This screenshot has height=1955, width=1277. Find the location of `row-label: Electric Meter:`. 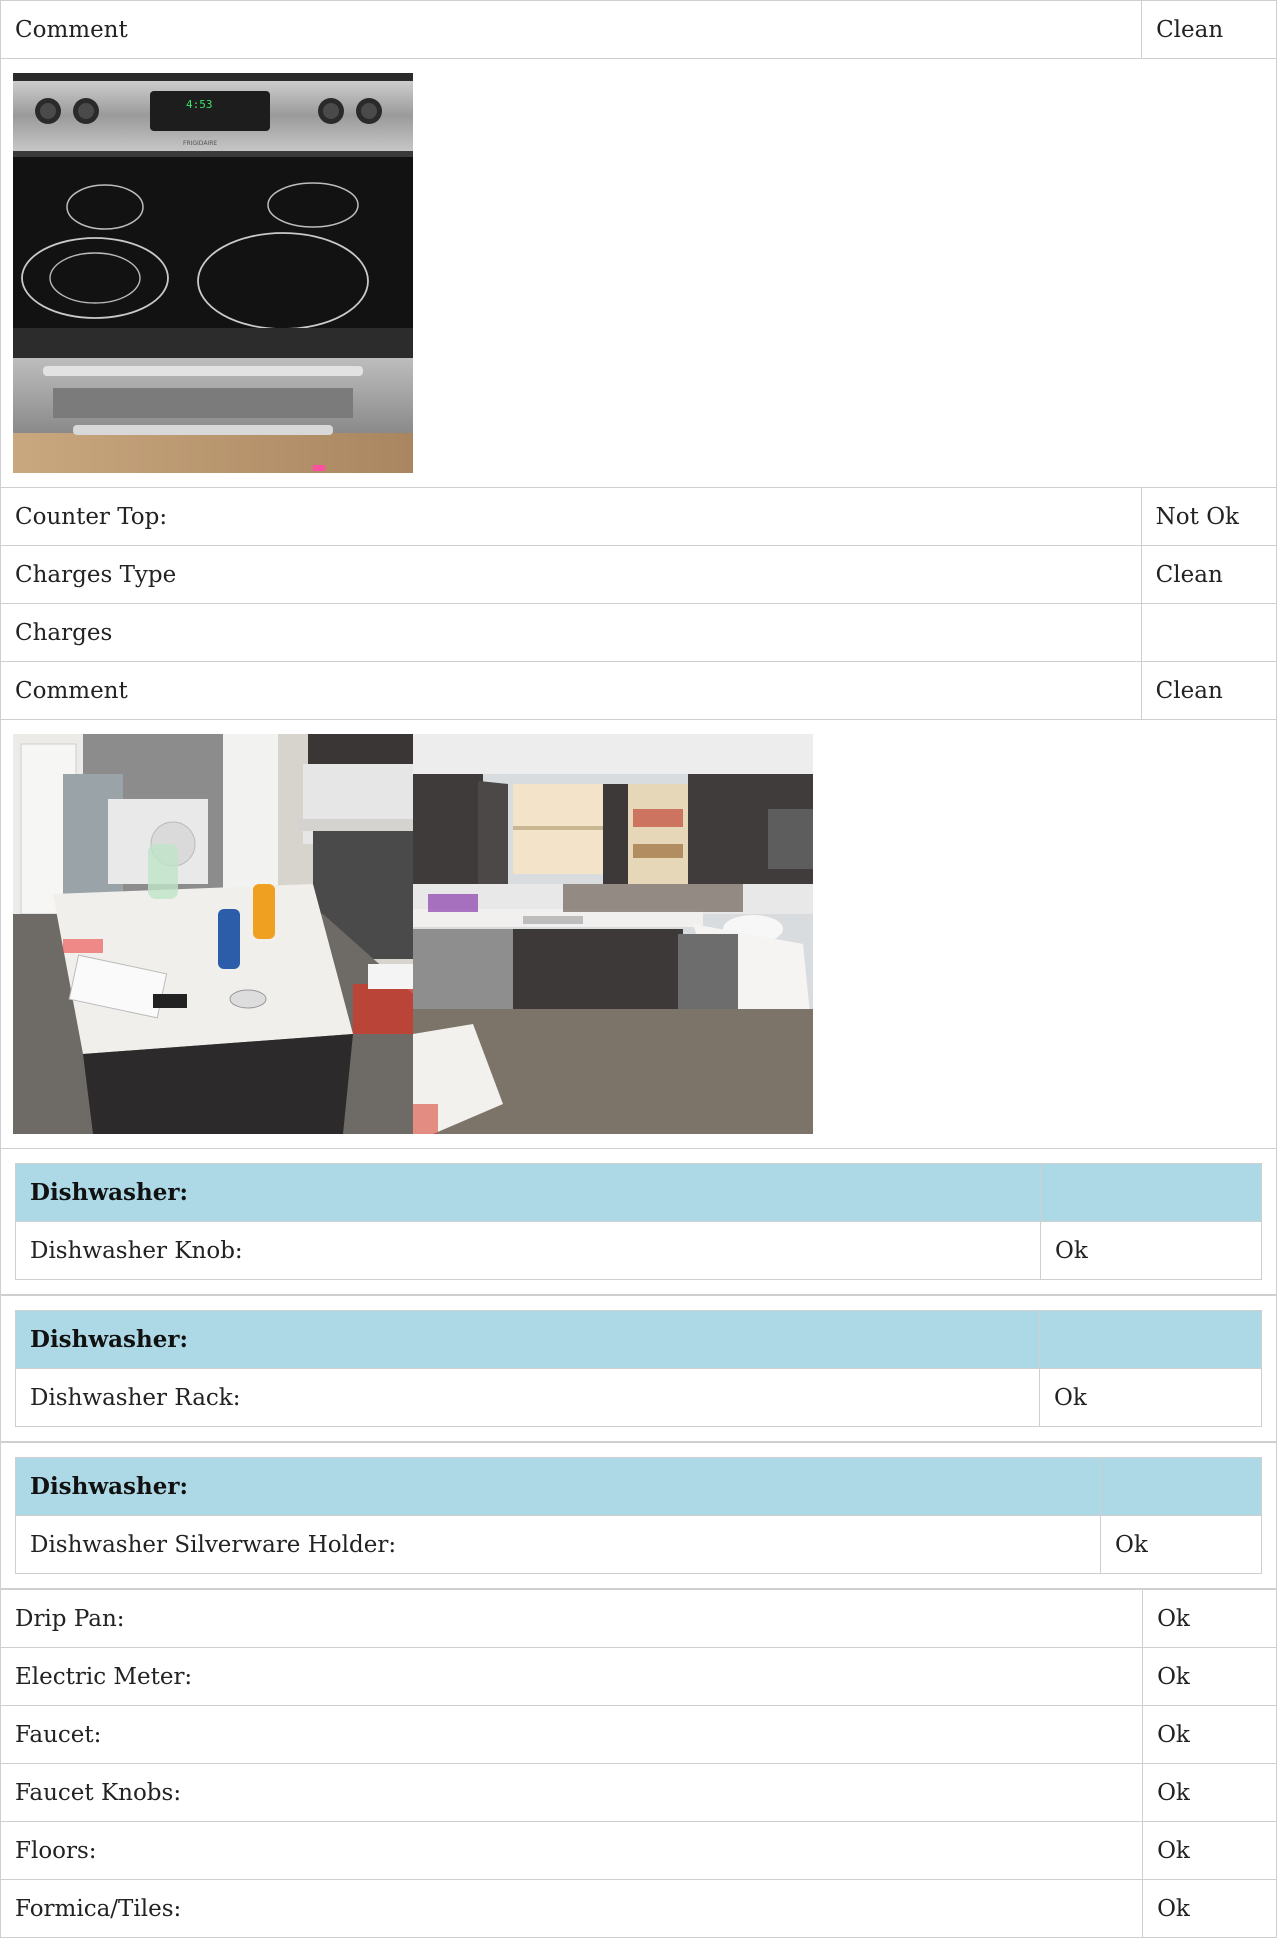

row-label: Electric Meter: is located at coordinates (572, 1676).